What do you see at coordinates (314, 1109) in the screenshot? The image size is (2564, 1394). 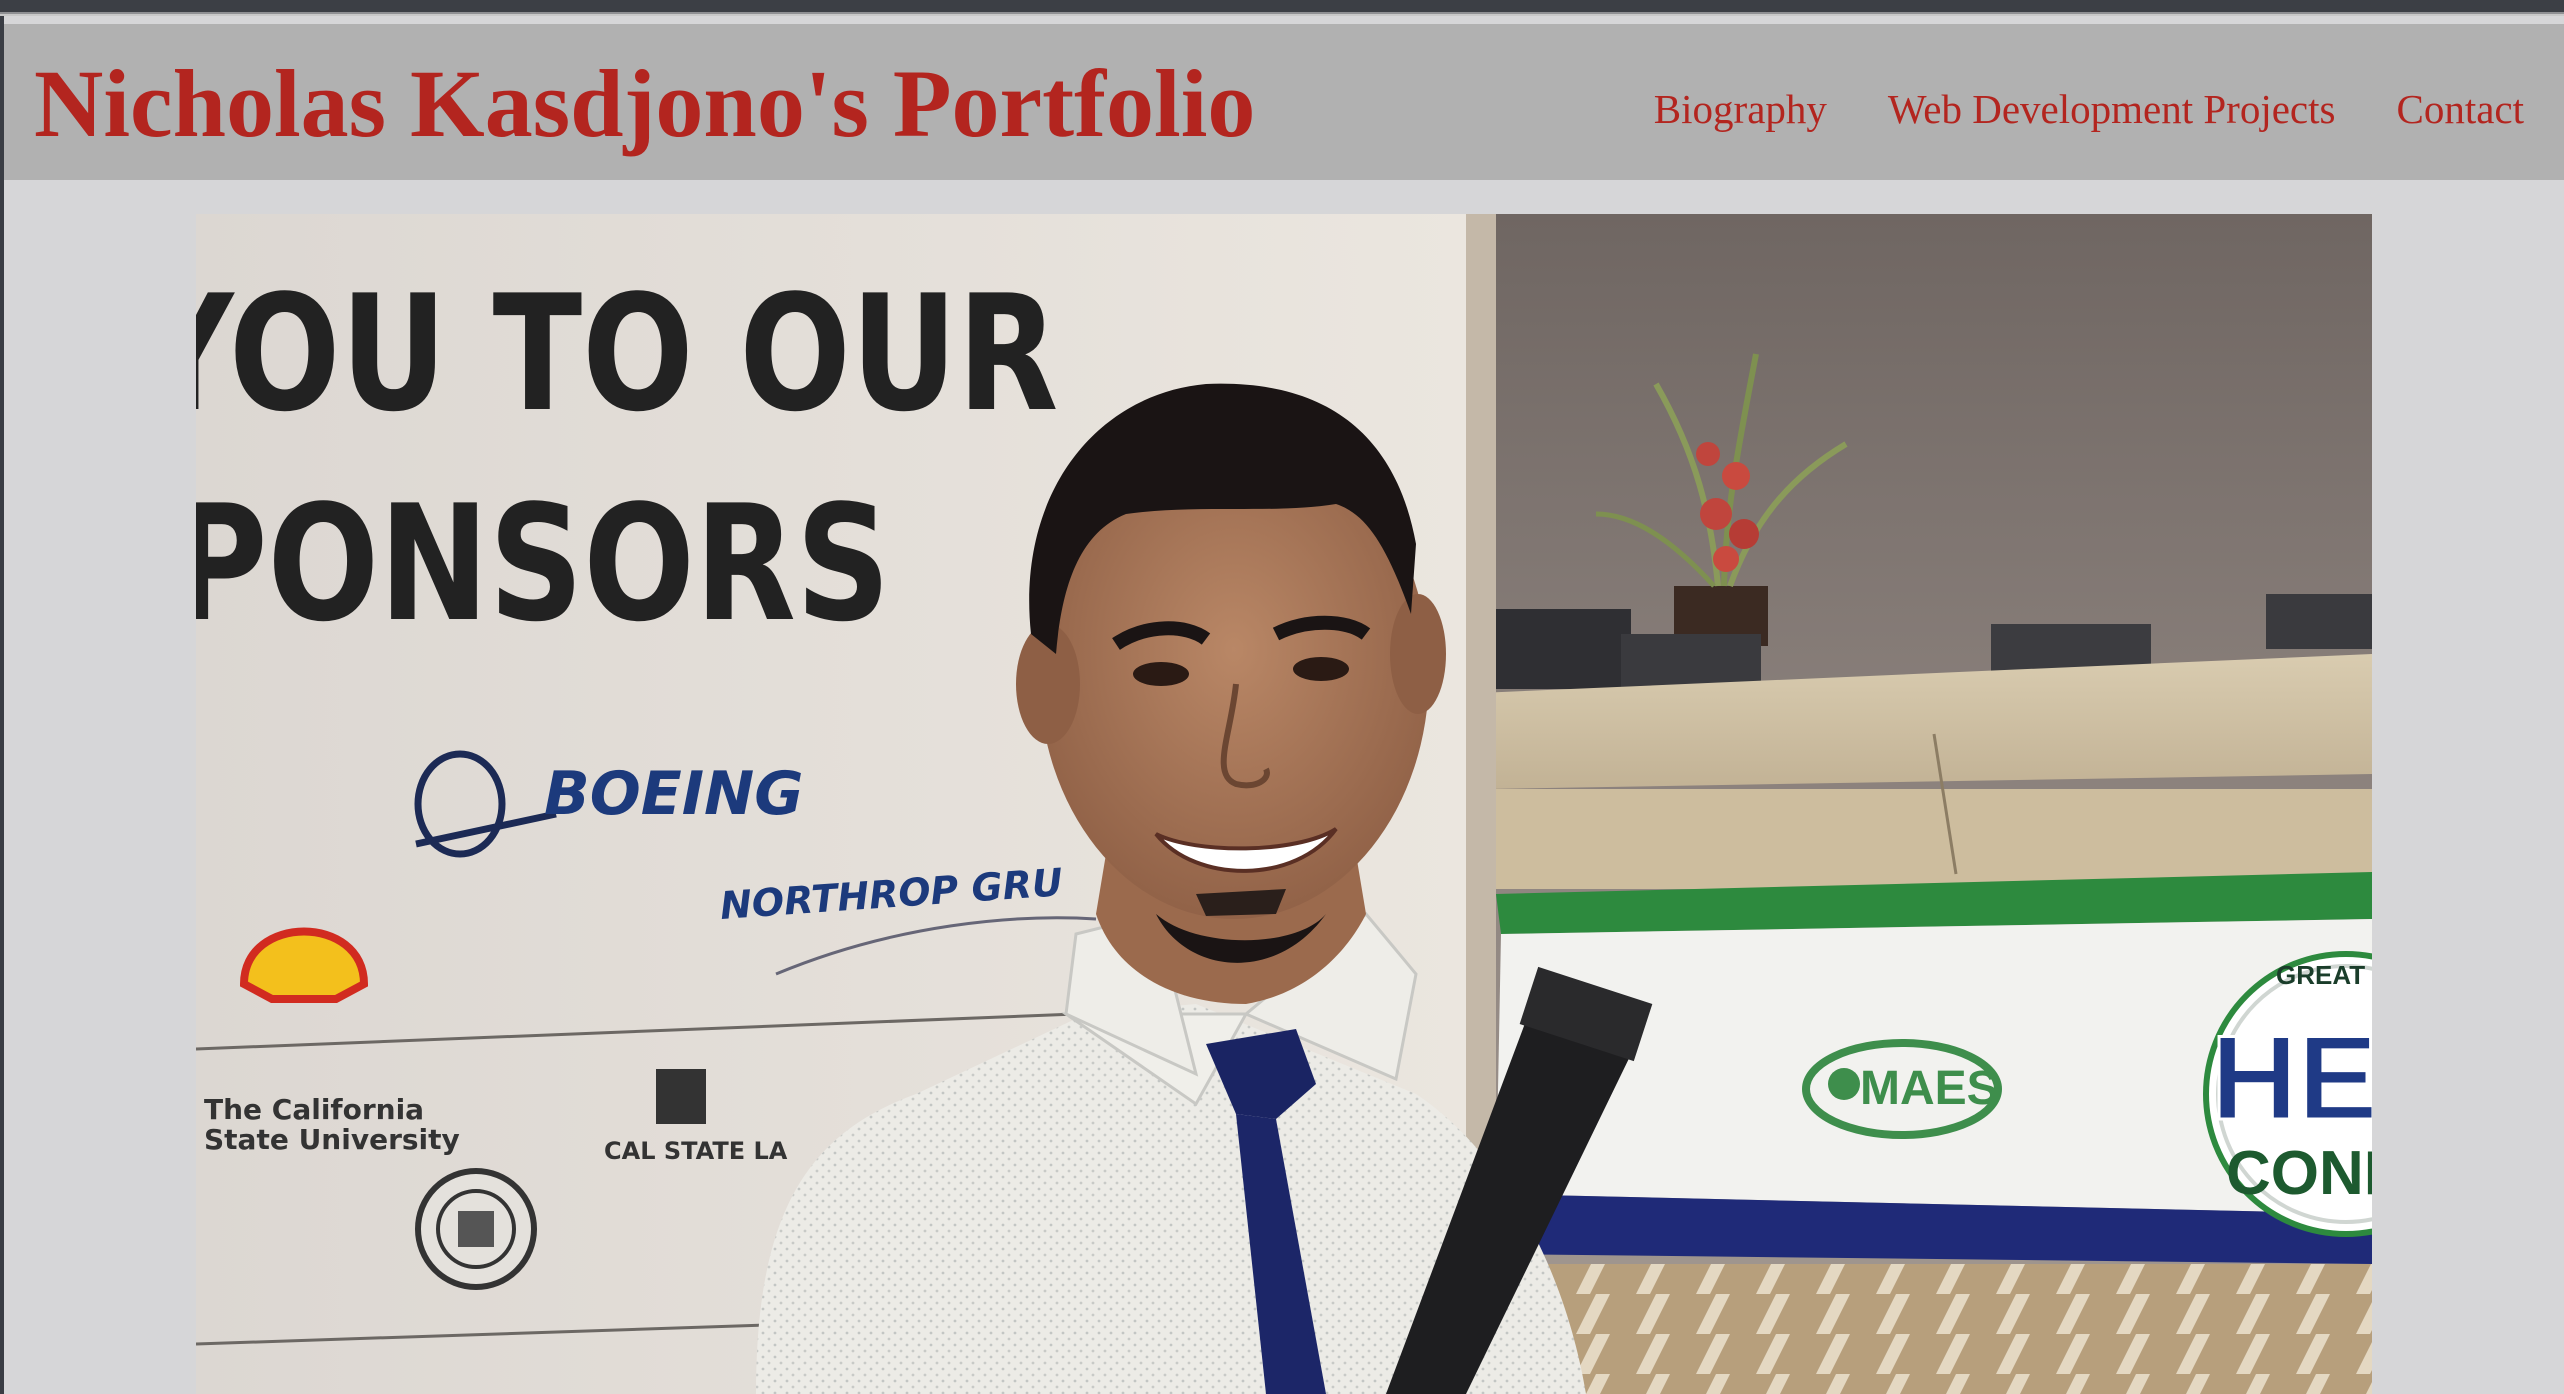 I see `csu-line1: The California` at bounding box center [314, 1109].